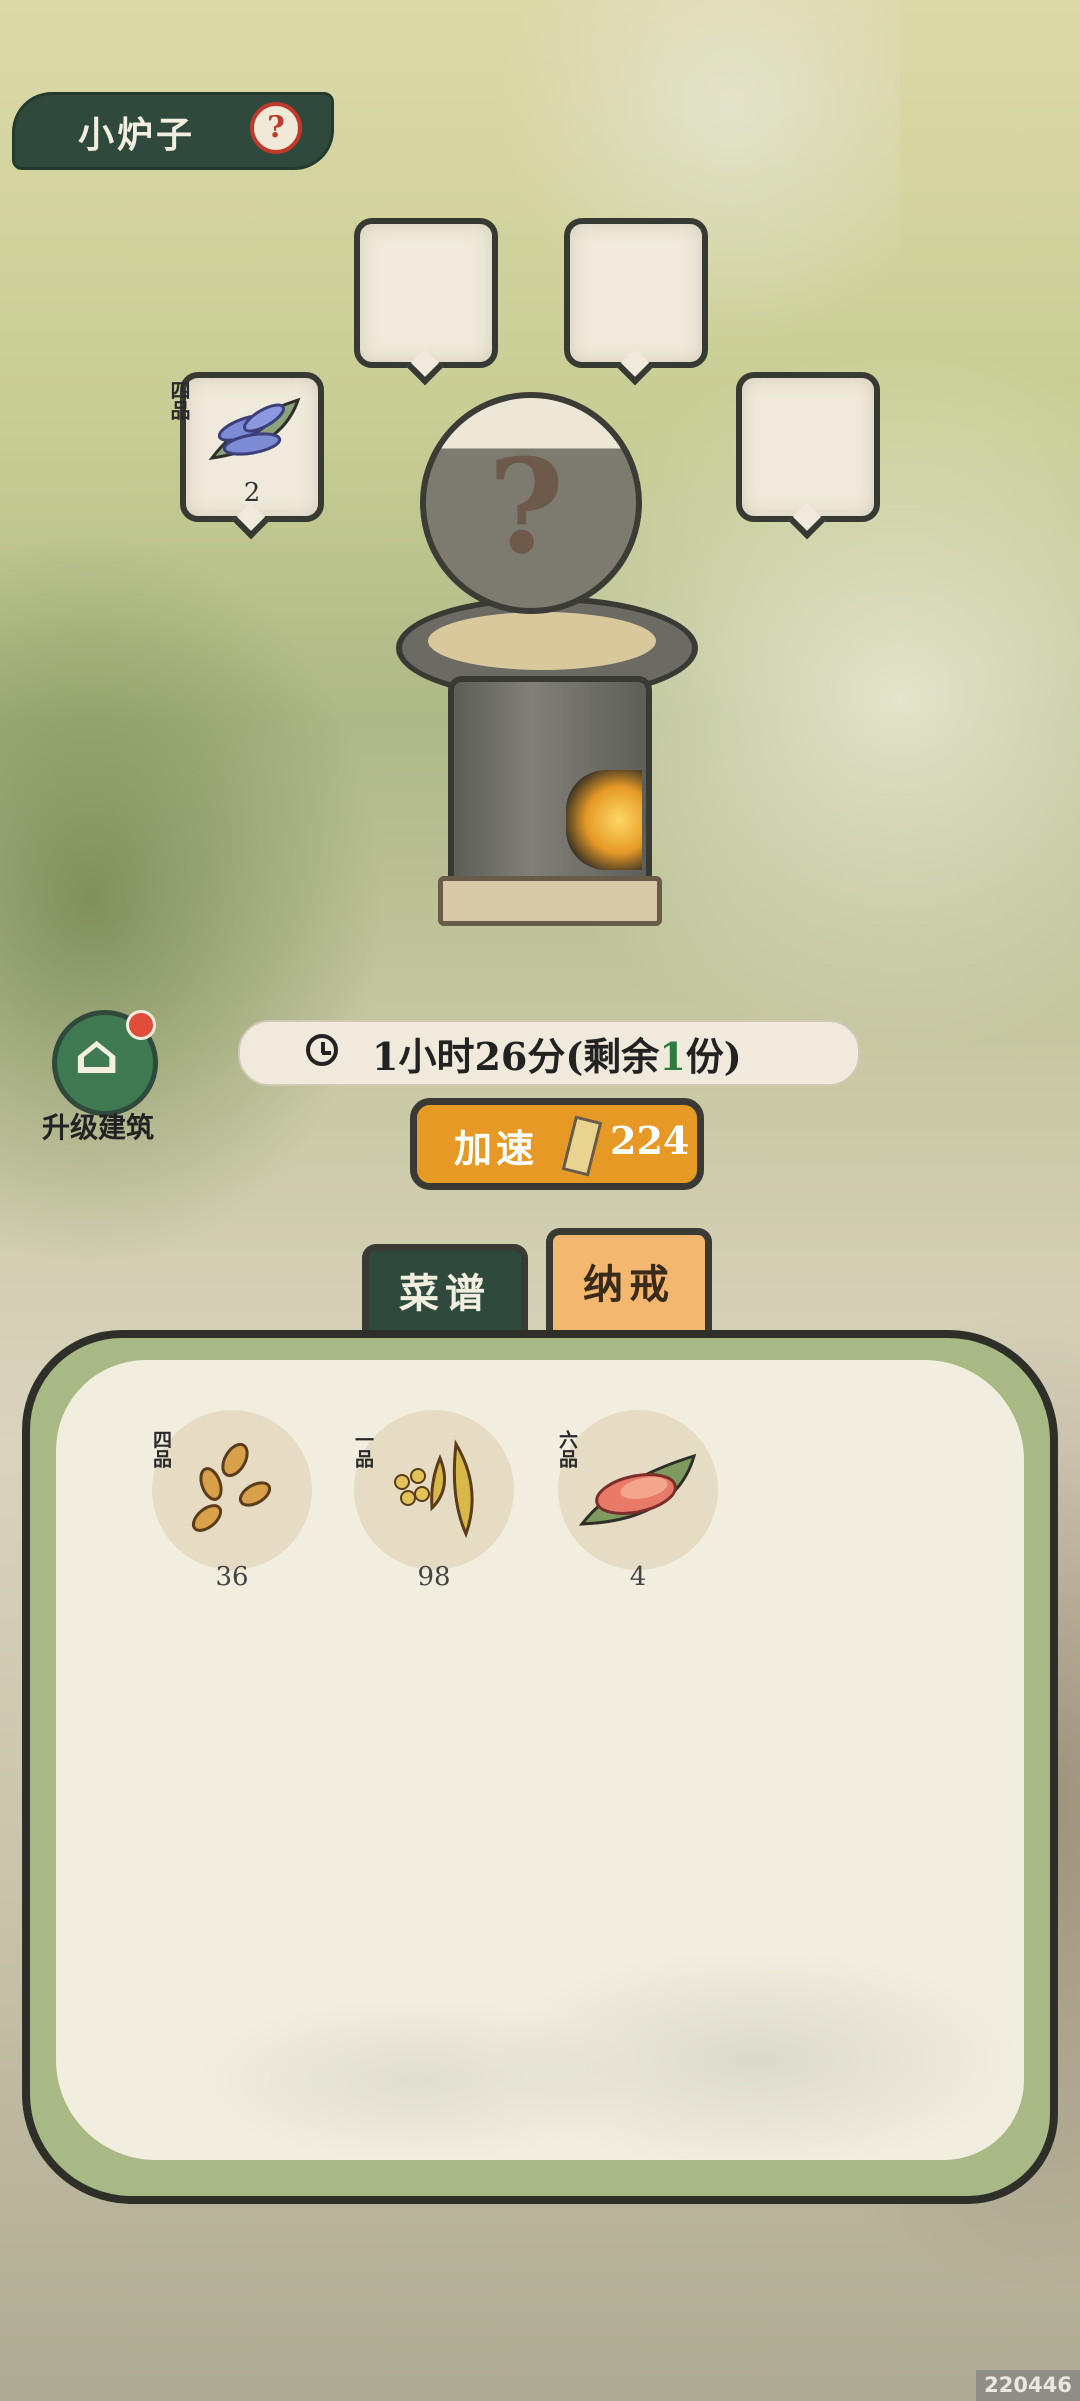  Describe the element at coordinates (567, 1449) in the screenshot. I see `item-grade-label: 六品` at that location.